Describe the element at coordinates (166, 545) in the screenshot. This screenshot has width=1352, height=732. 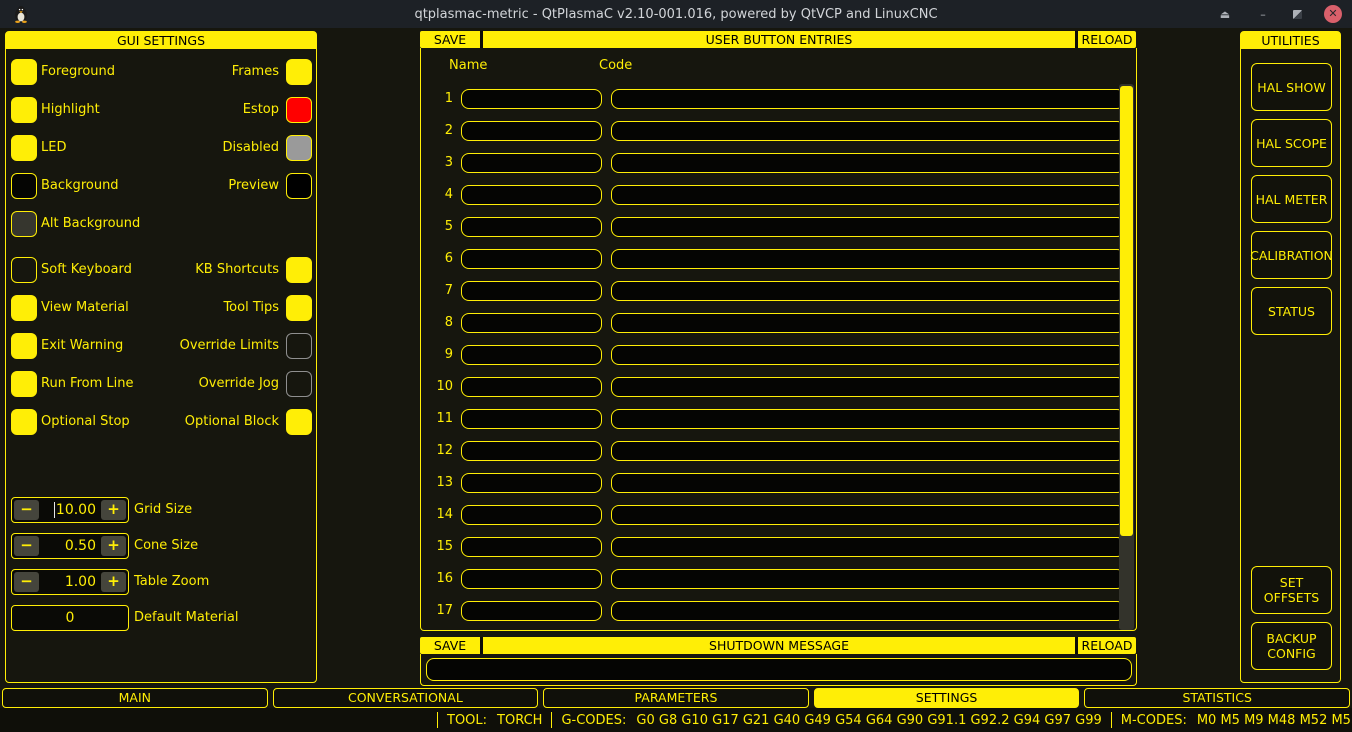
I see `spin-label-1: Cone Size` at that location.